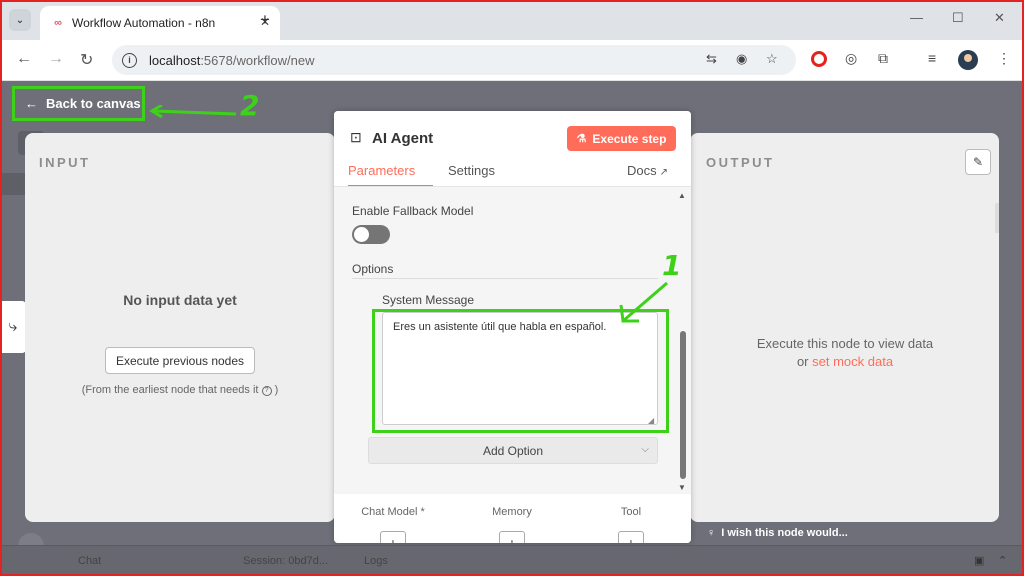  I want to click on no-input-title: No input data yet, so click(180, 300).